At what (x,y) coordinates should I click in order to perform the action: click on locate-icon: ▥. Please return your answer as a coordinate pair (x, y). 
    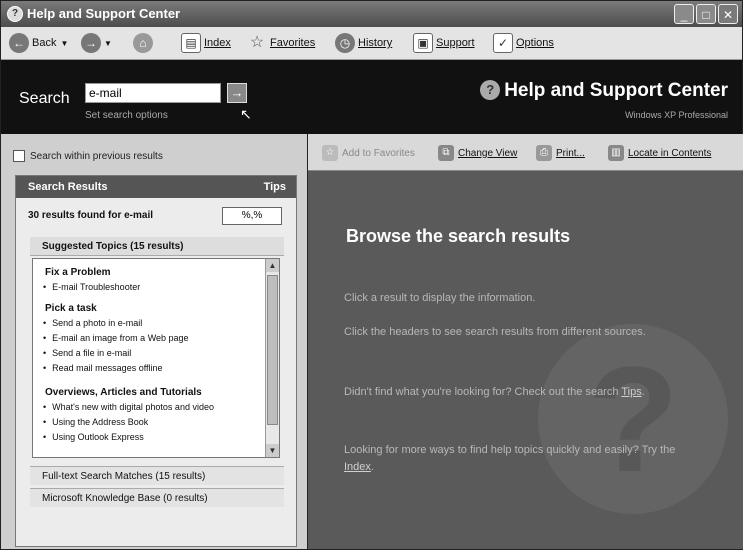
    Looking at the image, I should click on (616, 153).